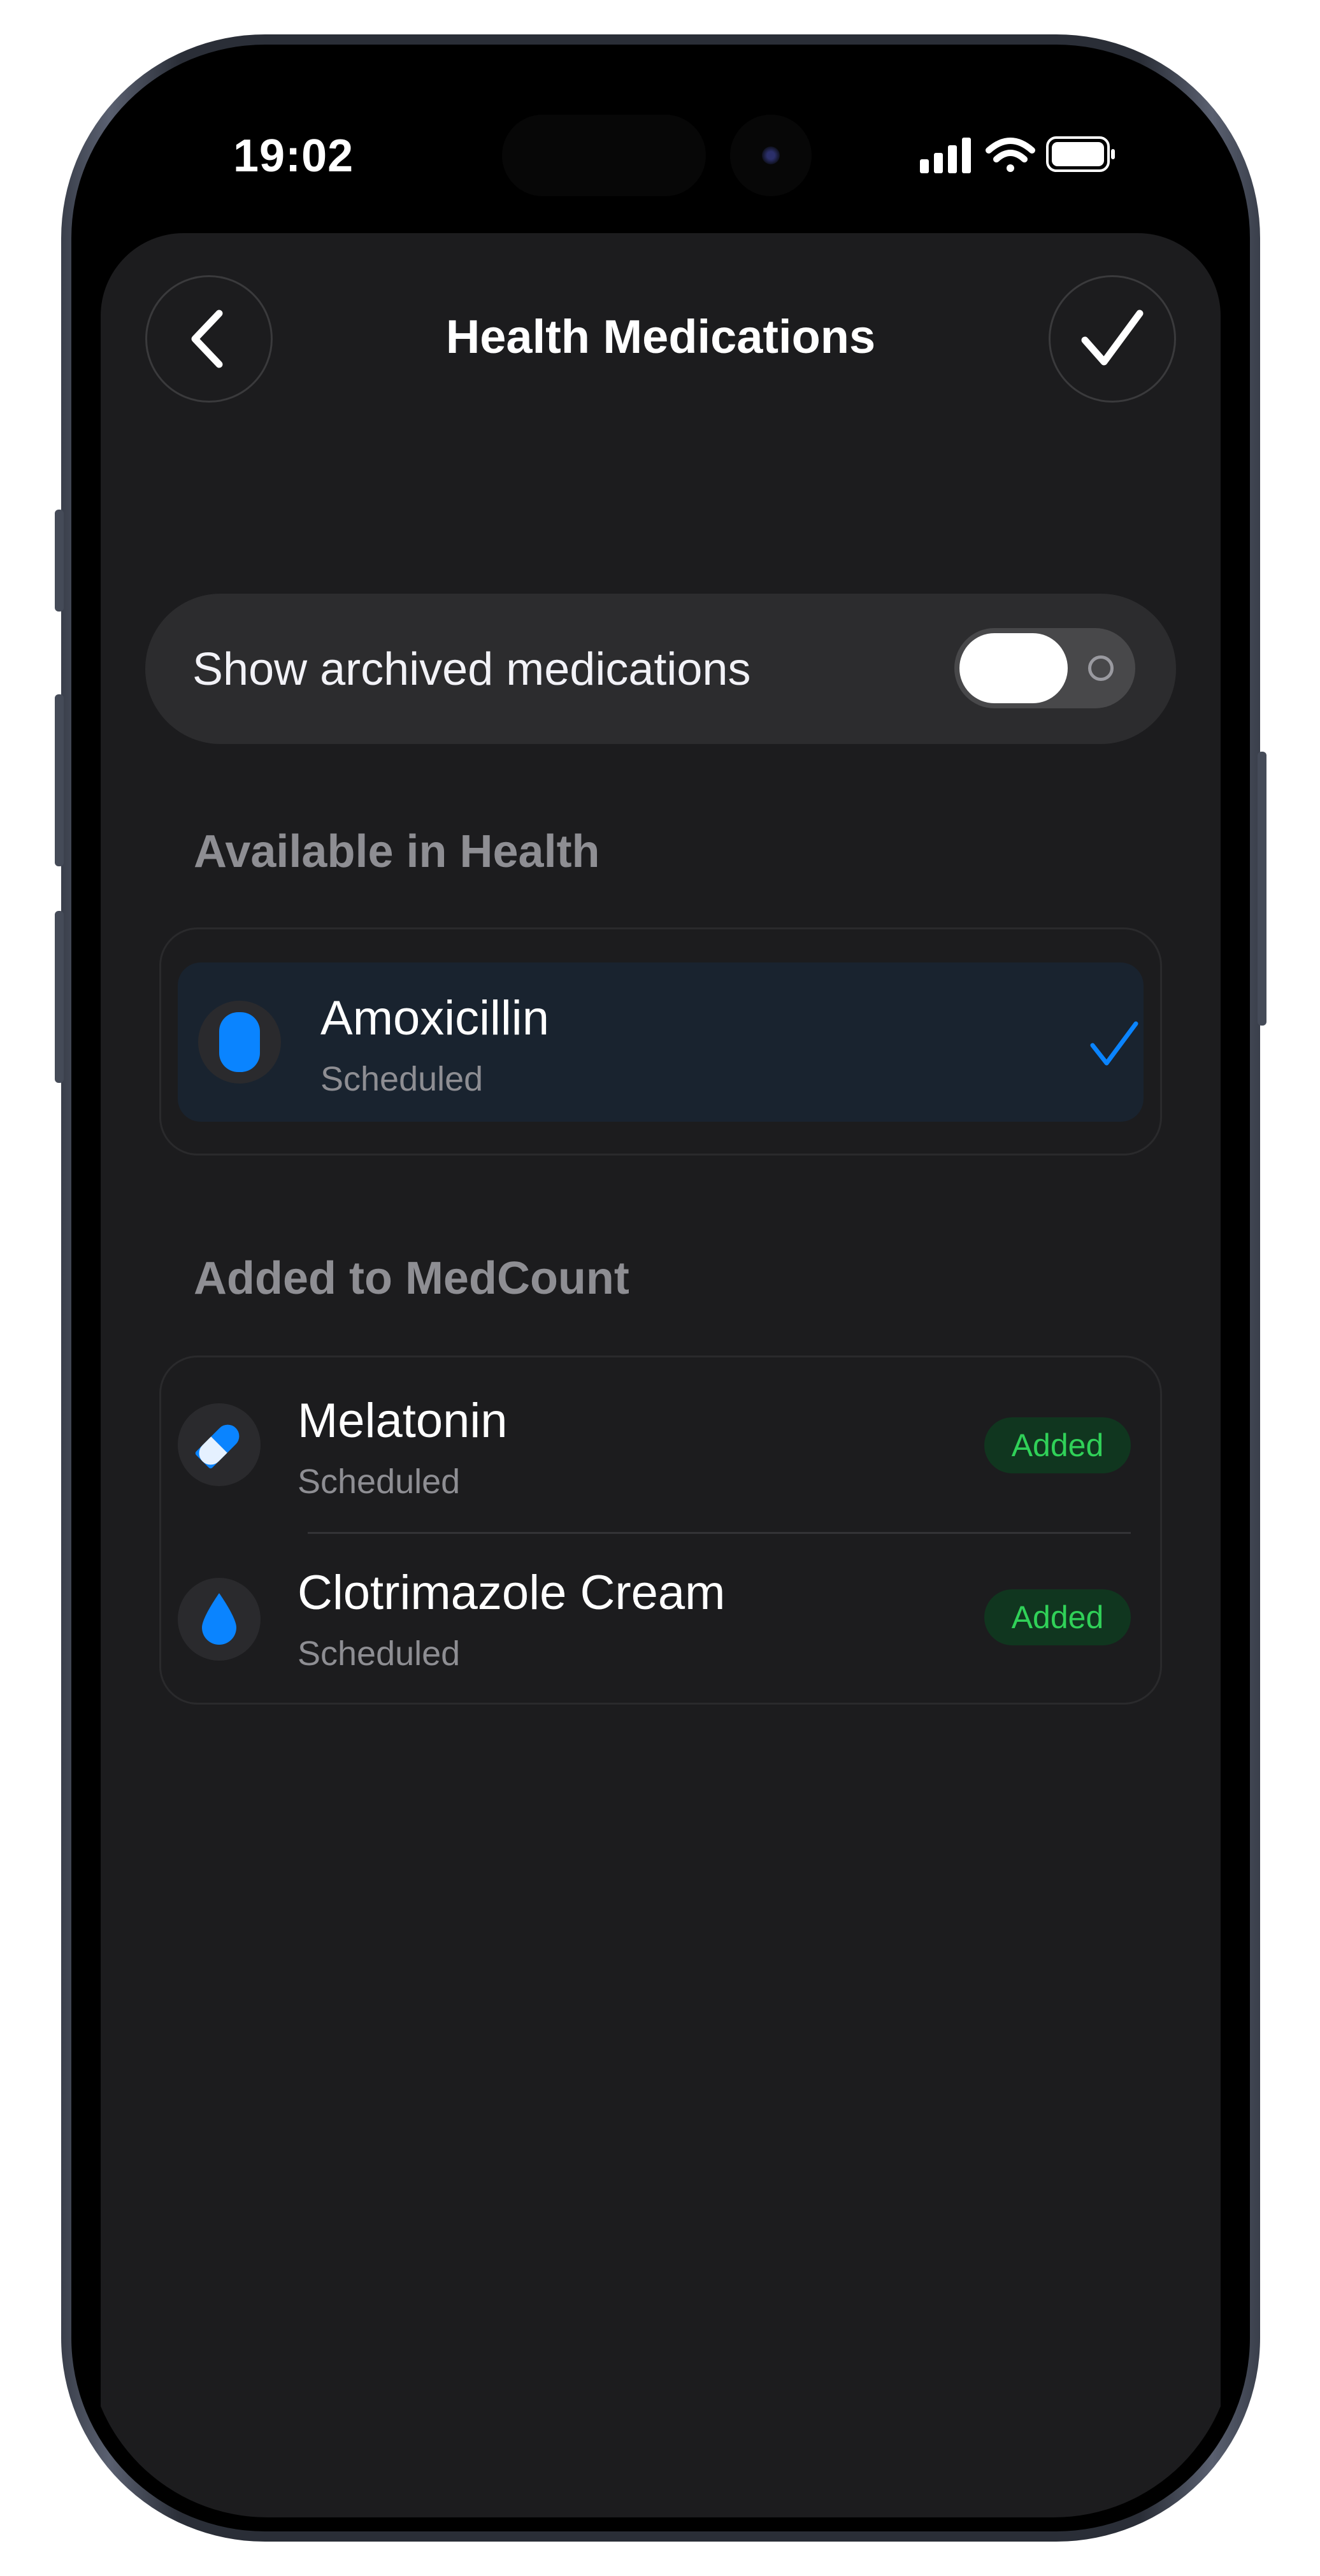 The width and height of the screenshot is (1320, 2576). I want to click on list-item-amoxicillin: Amoxicillin Scheduled, so click(660, 1043).